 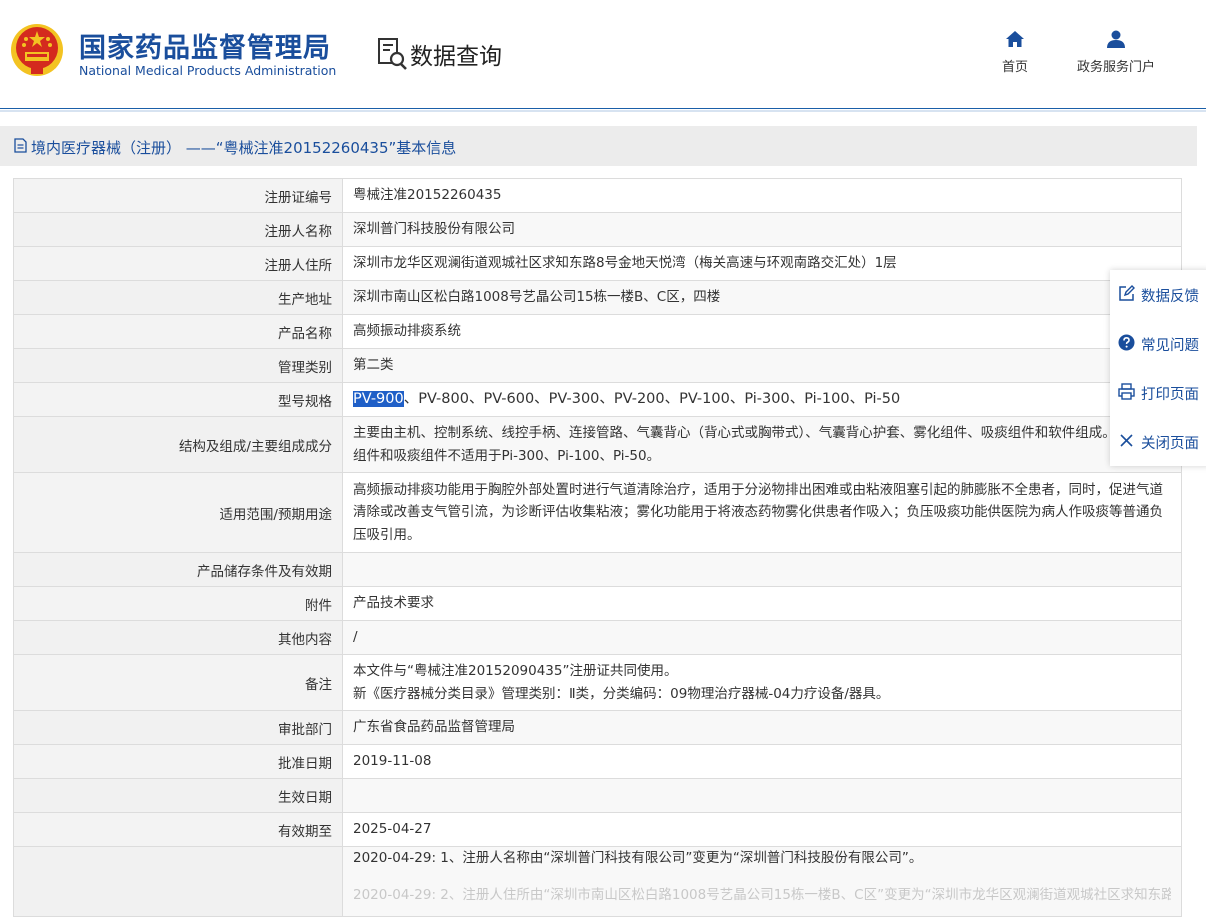 What do you see at coordinates (178, 229) in the screenshot?
I see `row-label-registrant-name: 注册人名称` at bounding box center [178, 229].